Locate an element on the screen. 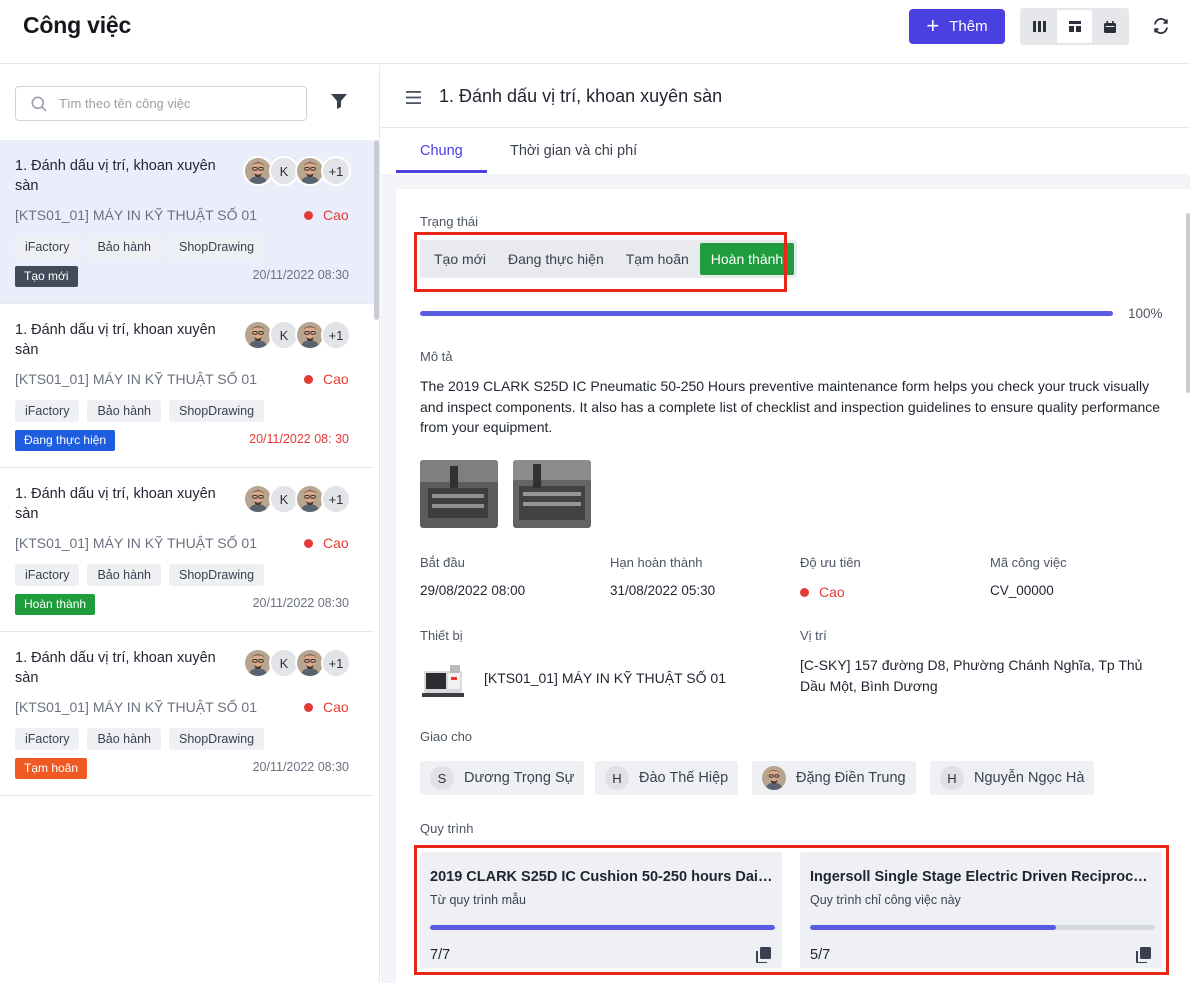  status-badge: Tạo mới is located at coordinates (46, 276).